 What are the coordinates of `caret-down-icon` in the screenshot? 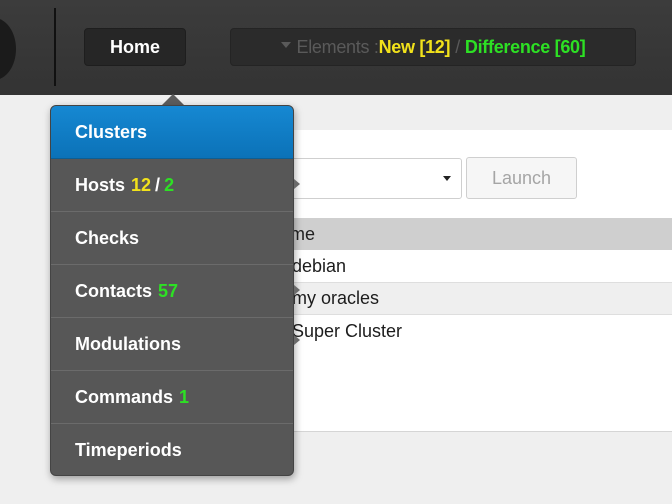 It's located at (285, 45).